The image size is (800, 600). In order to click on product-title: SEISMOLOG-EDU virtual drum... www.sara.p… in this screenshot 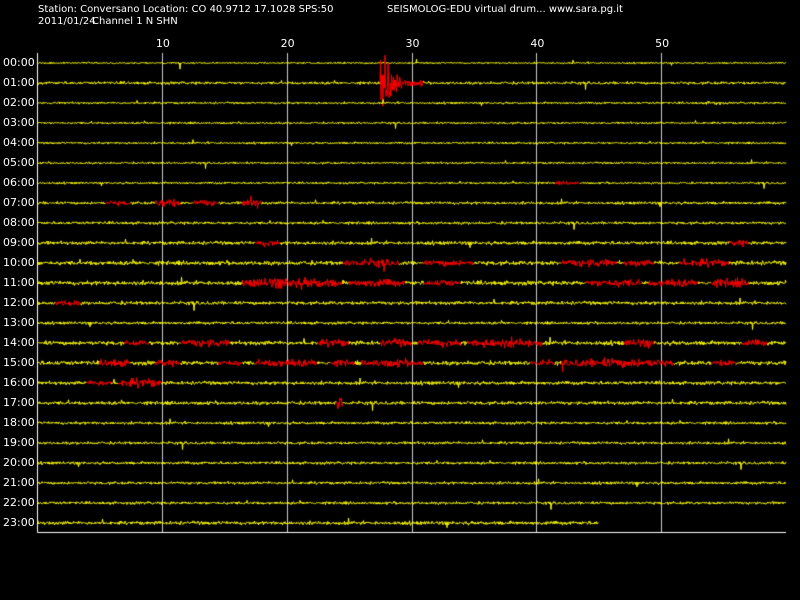, I will do `click(505, 9)`.